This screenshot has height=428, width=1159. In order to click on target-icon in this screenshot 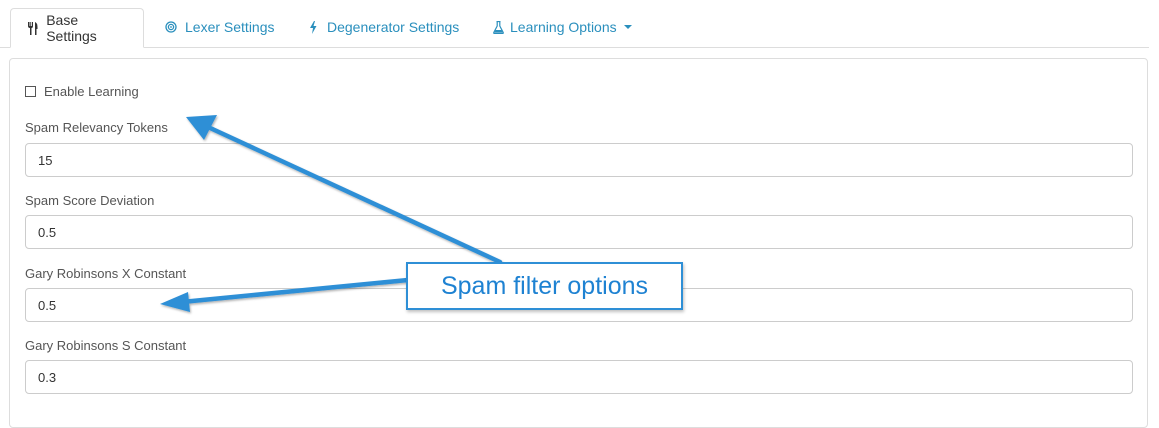, I will do `click(171, 27)`.